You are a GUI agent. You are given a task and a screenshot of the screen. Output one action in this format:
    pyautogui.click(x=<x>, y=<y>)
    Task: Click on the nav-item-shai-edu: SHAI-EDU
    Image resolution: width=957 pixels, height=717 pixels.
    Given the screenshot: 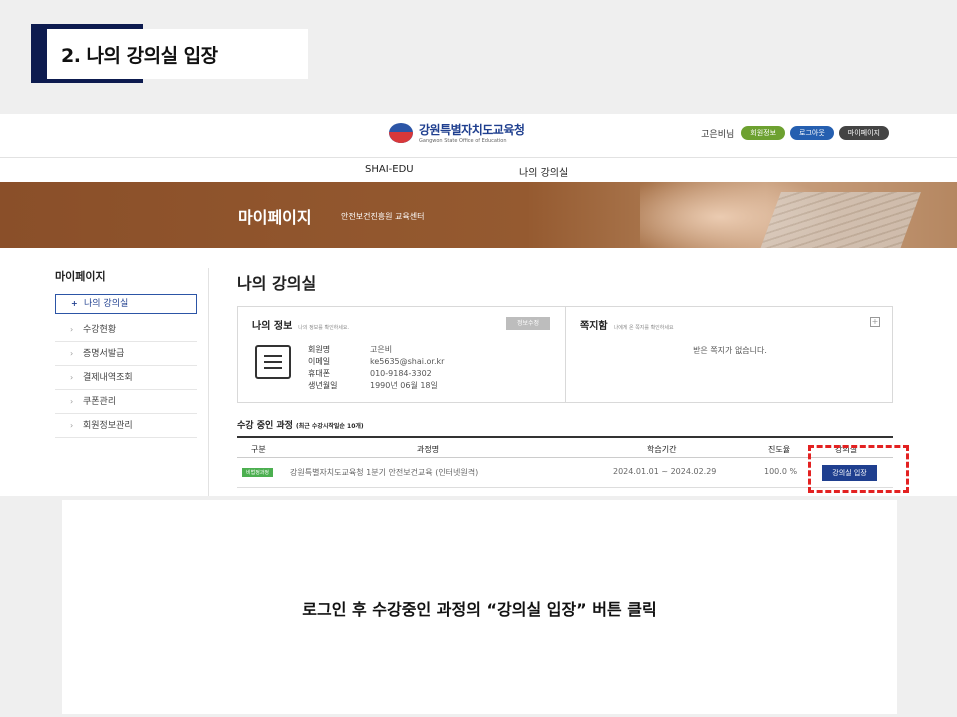 What is the action you would take?
    pyautogui.click(x=389, y=169)
    